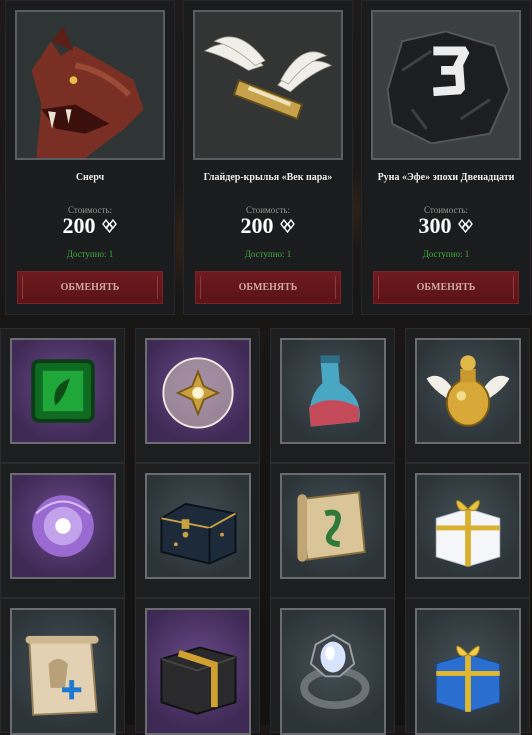 This screenshot has height=735, width=532. What do you see at coordinates (468, 679) in the screenshot?
I see `blue-gift-box-icon` at bounding box center [468, 679].